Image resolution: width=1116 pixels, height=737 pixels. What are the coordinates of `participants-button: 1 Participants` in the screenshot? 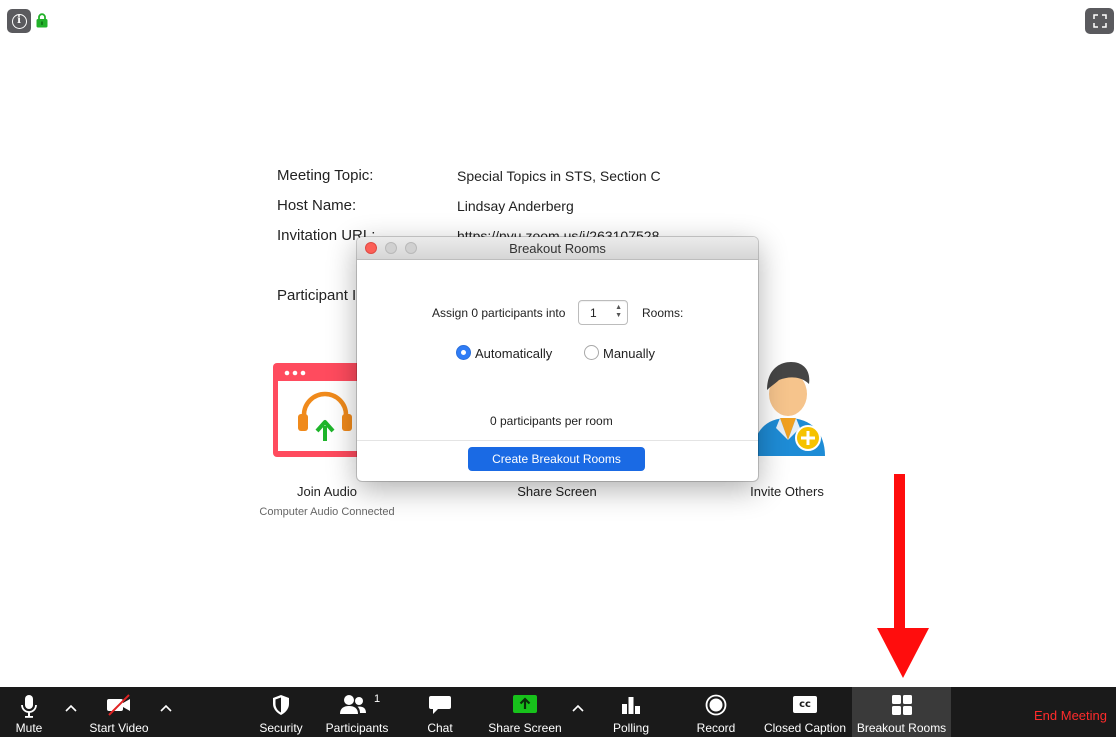 It's located at (357, 712).